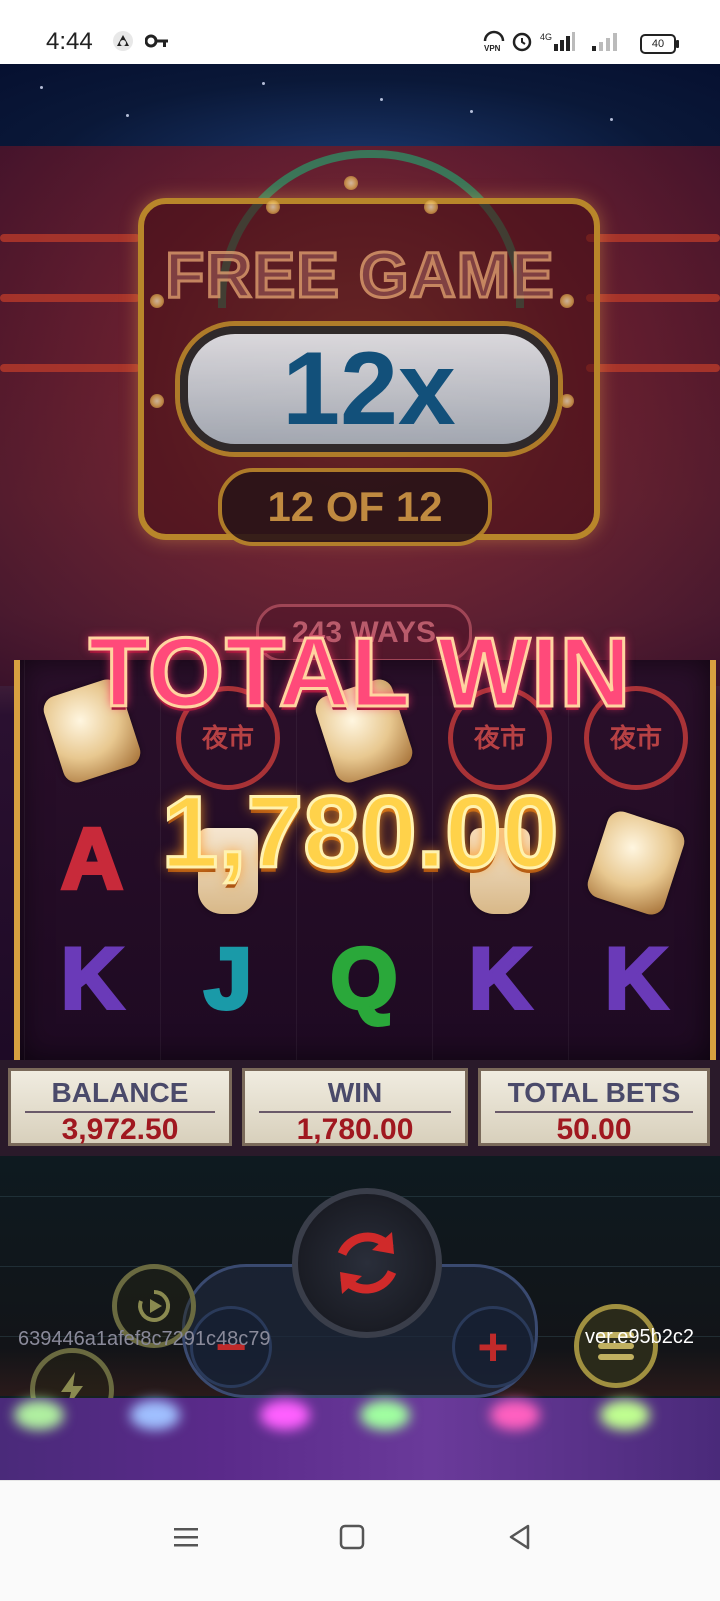 This screenshot has width=720, height=1601. What do you see at coordinates (360, 832) in the screenshot?
I see `total-win-amount: 1,780.00` at bounding box center [360, 832].